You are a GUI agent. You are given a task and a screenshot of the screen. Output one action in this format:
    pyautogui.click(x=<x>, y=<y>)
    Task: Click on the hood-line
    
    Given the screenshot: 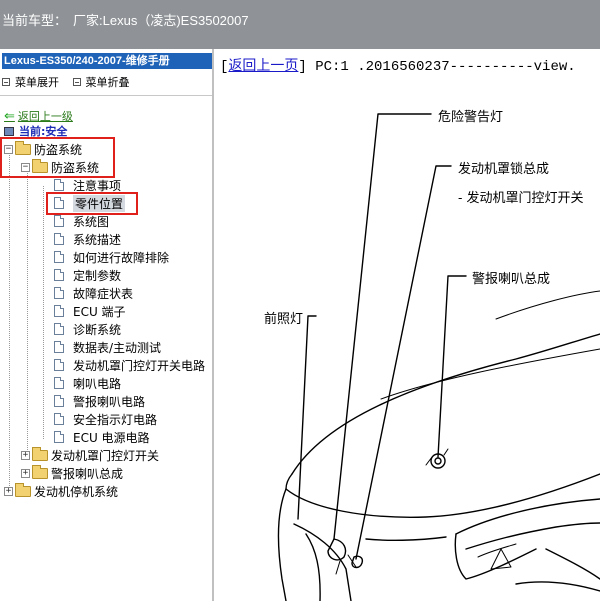 What is the action you would take?
    pyautogui.click(x=445, y=404)
    